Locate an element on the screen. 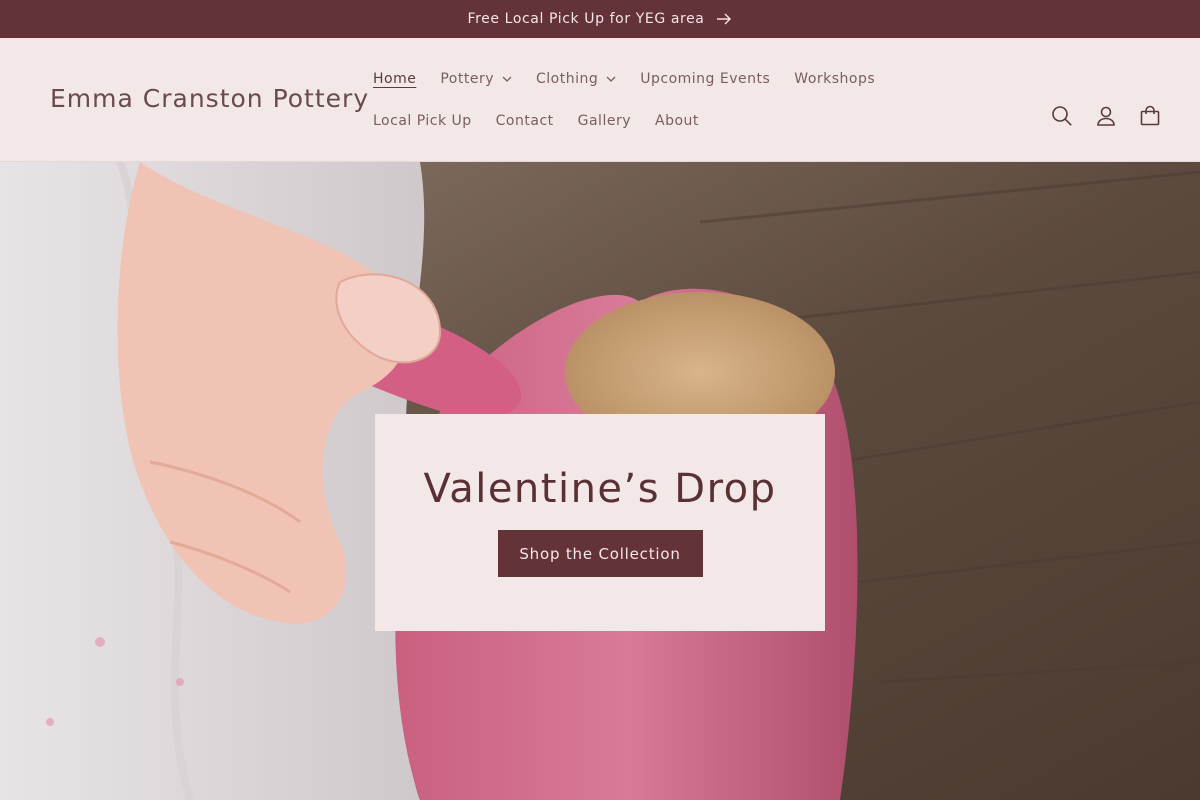 The height and width of the screenshot is (800, 1200). site-logo: Emma Cranston Pottery is located at coordinates (209, 98).